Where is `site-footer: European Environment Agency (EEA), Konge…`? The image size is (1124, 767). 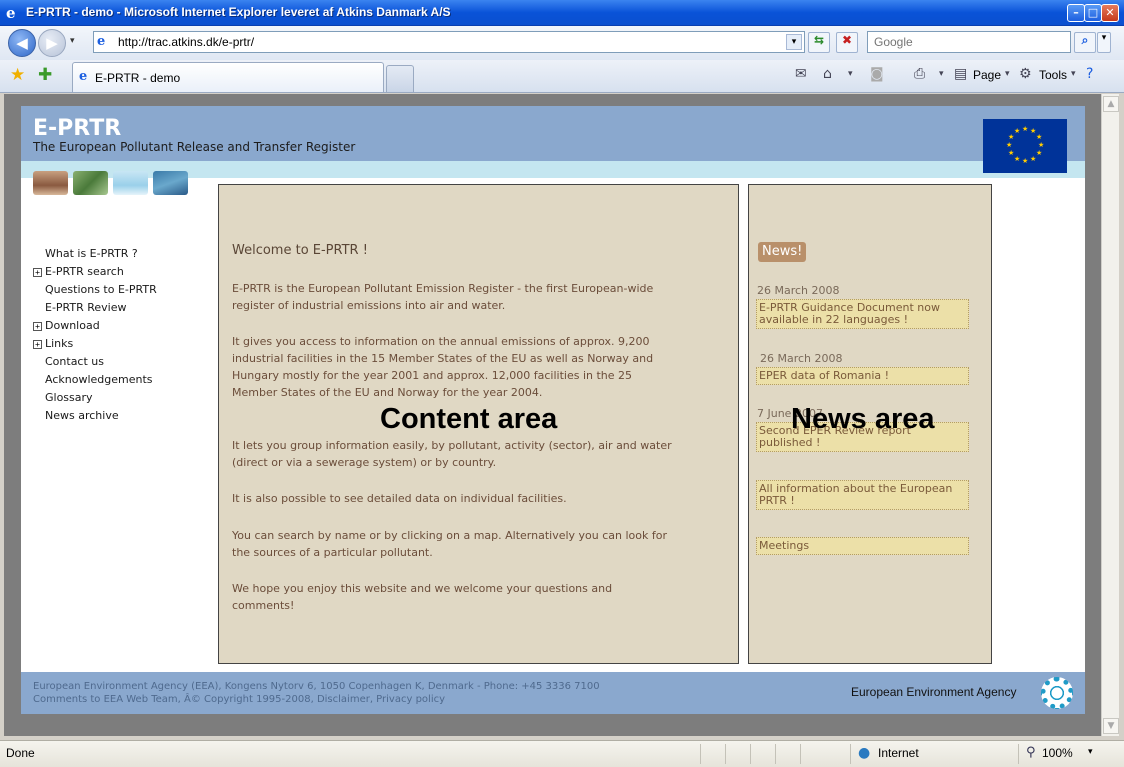 site-footer: European Environment Agency (EEA), Konge… is located at coordinates (553, 693).